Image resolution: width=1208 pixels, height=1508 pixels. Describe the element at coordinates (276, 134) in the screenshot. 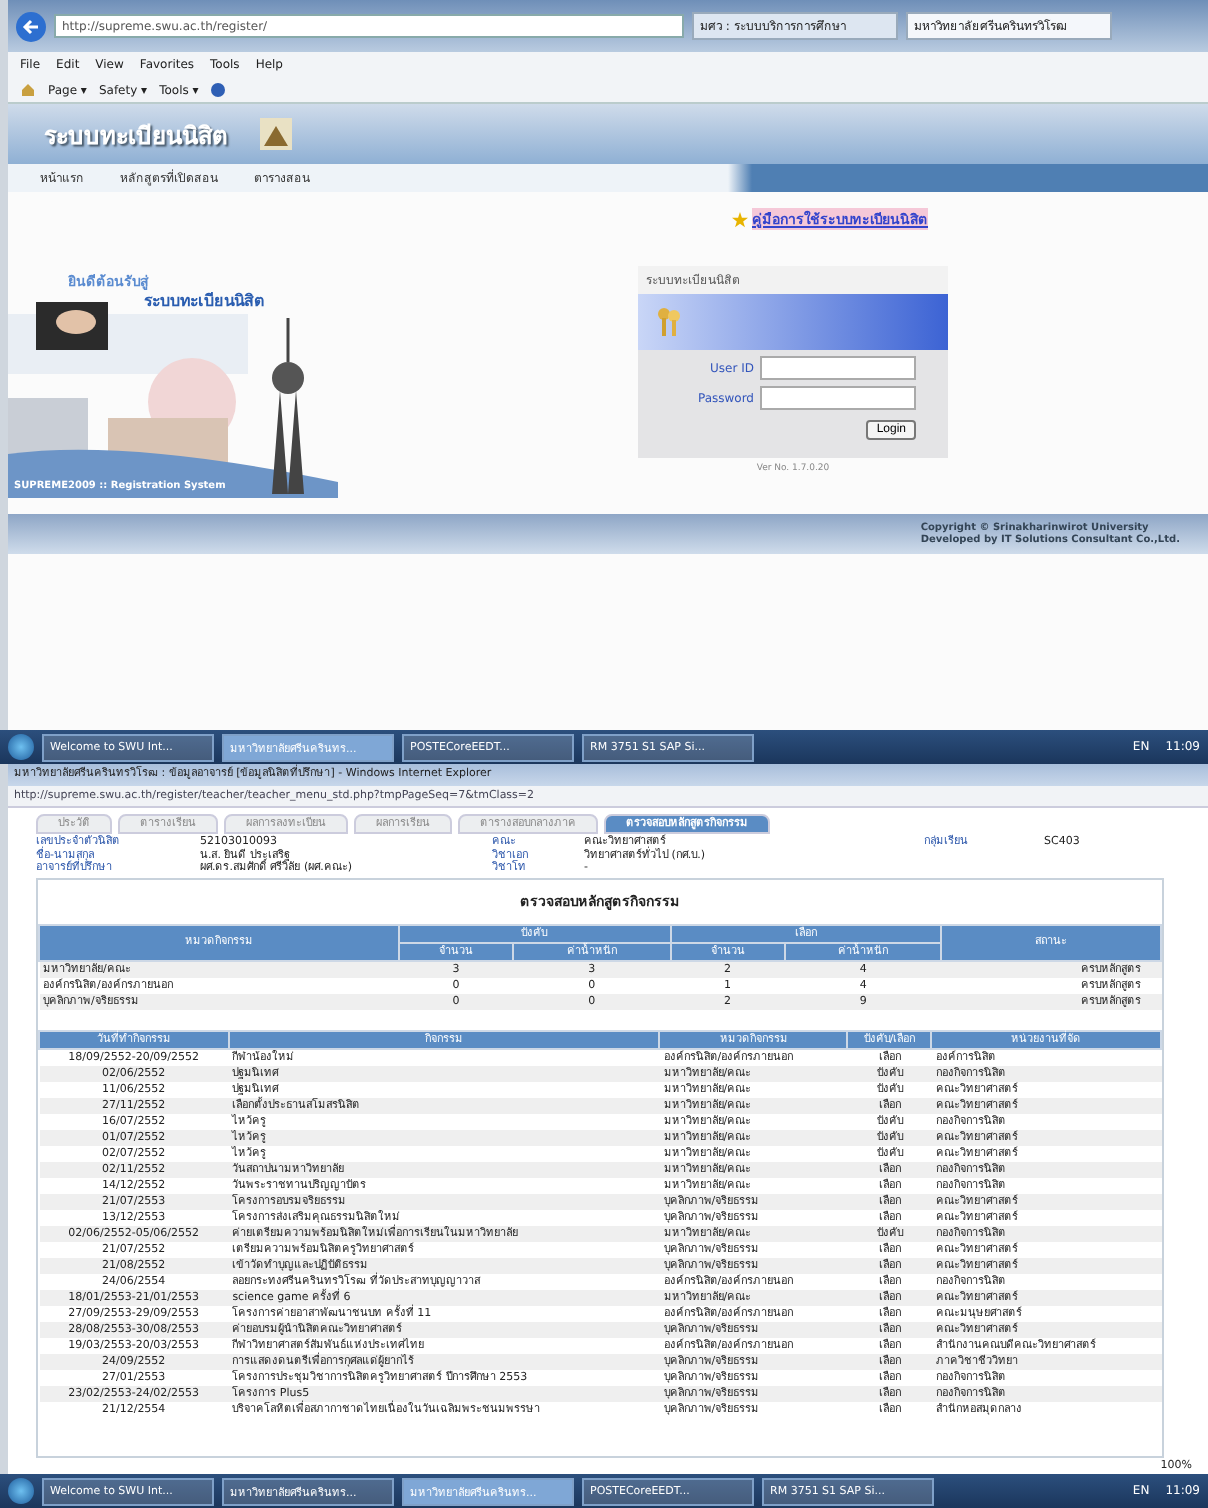

I see `logo-icon` at that location.